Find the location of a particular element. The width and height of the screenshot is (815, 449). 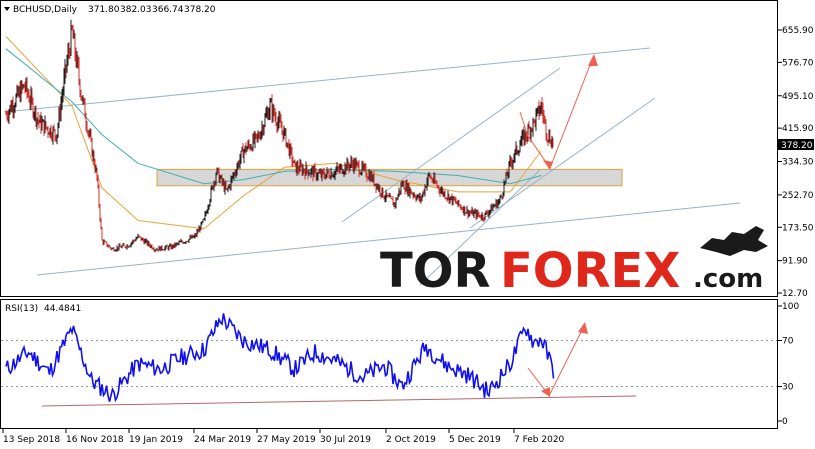

time-tick-label: 30 Jul 2019 is located at coordinates (345, 440).